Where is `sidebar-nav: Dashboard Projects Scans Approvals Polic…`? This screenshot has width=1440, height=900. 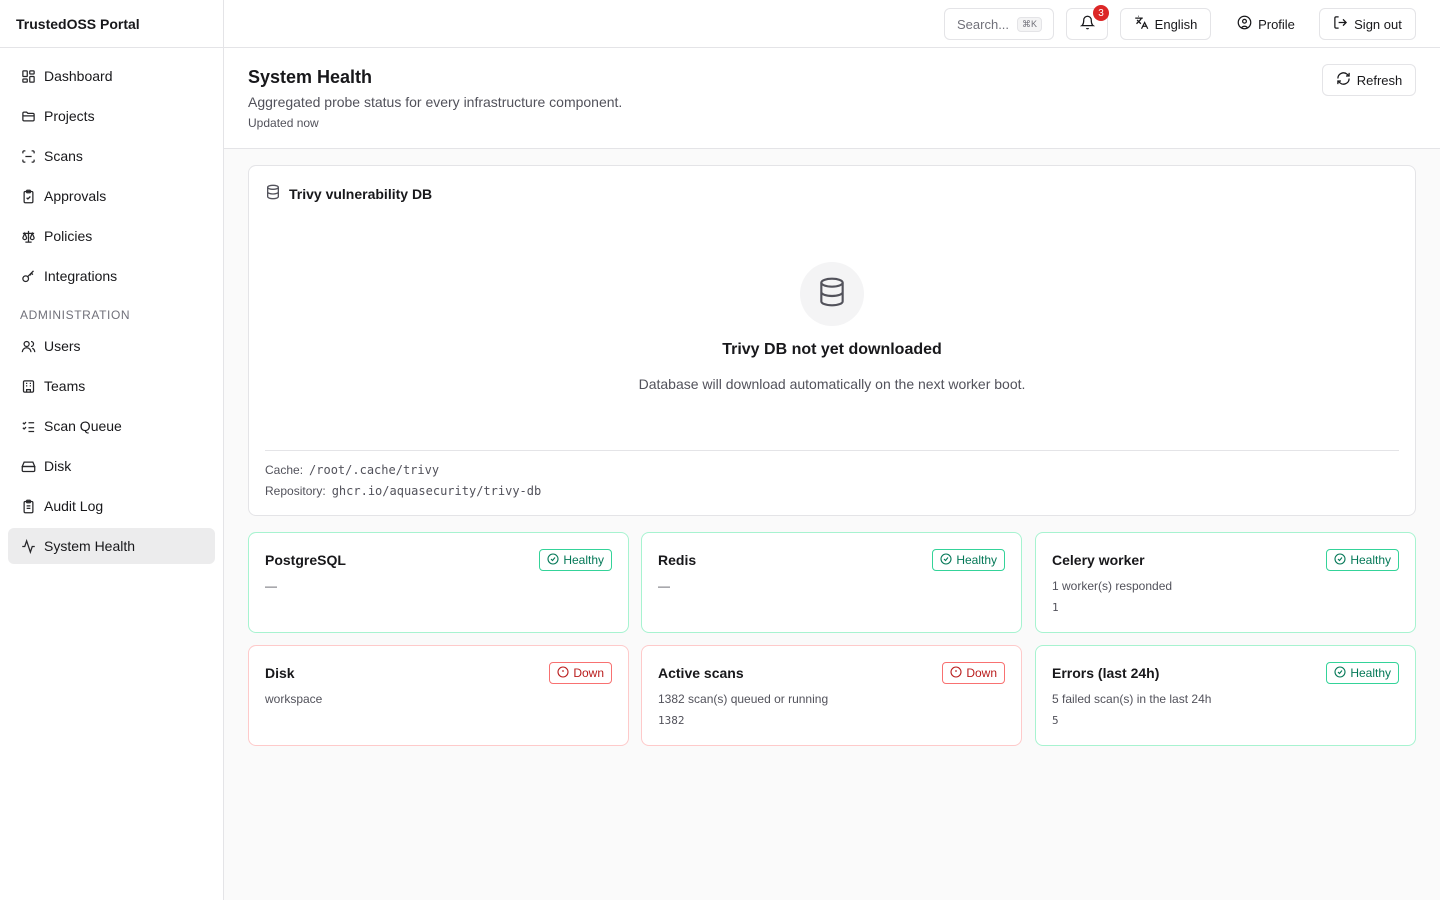 sidebar-nav: Dashboard Projects Scans Approvals Polic… is located at coordinates (111, 313).